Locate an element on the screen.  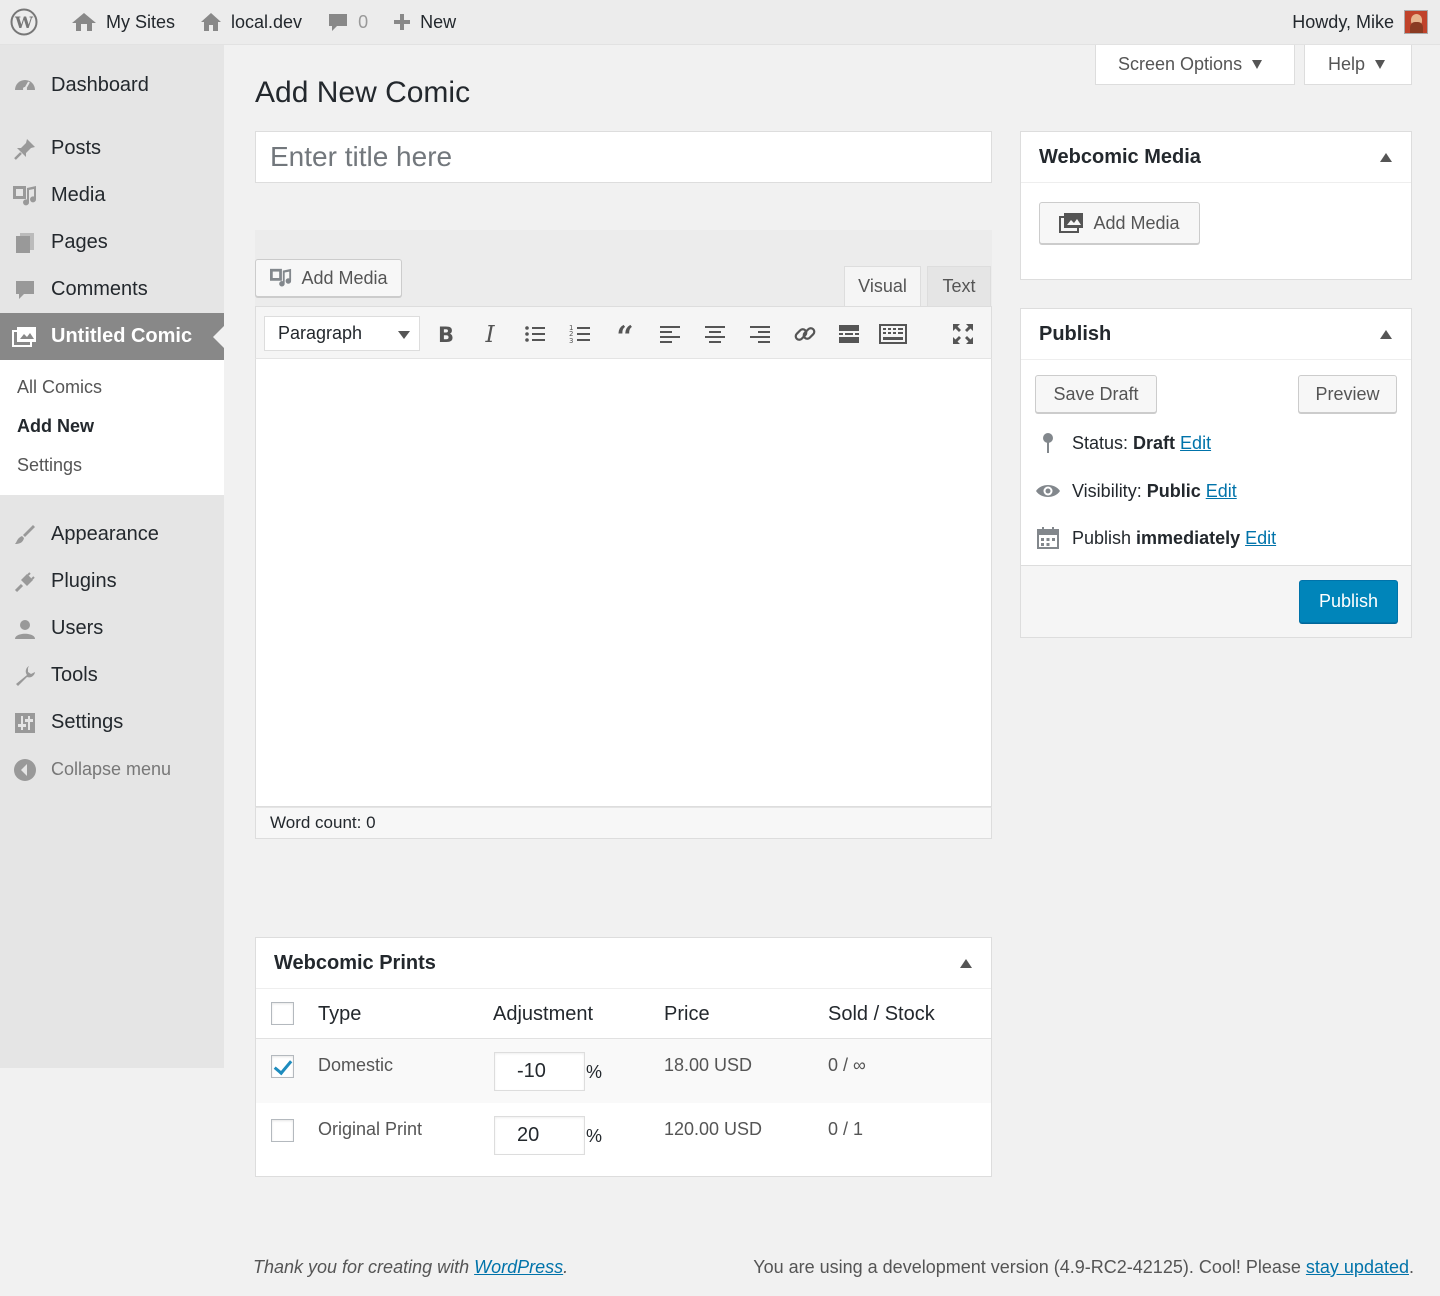
menu-dashboard: Dashboard is located at coordinates (112, 85).